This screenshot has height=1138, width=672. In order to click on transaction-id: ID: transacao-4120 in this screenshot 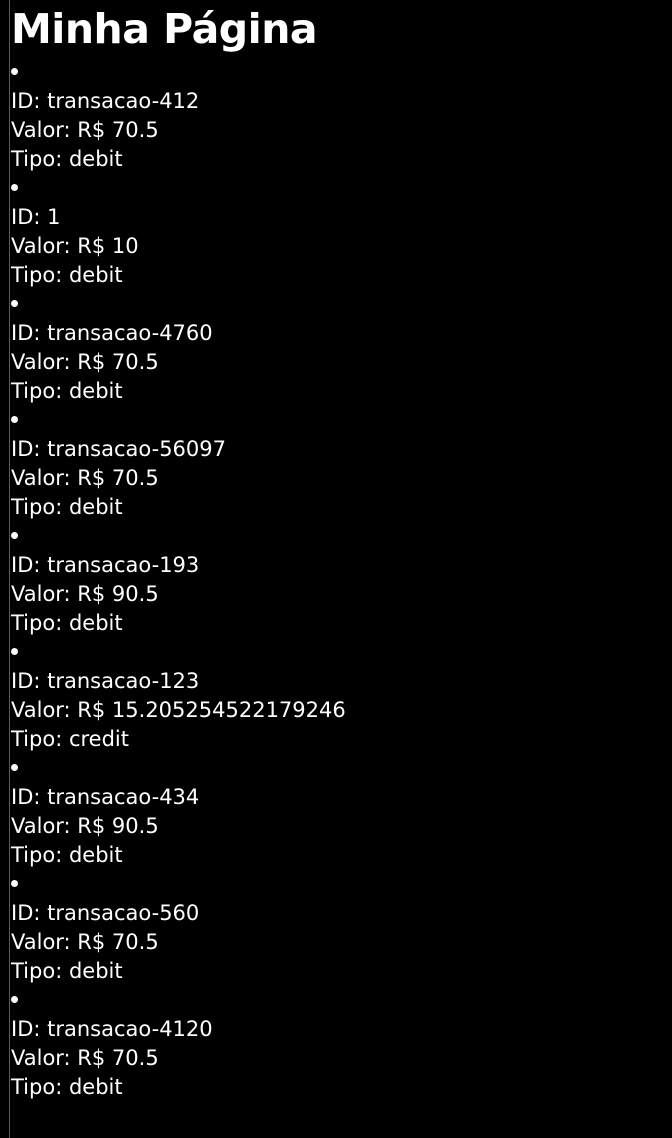, I will do `click(112, 1029)`.